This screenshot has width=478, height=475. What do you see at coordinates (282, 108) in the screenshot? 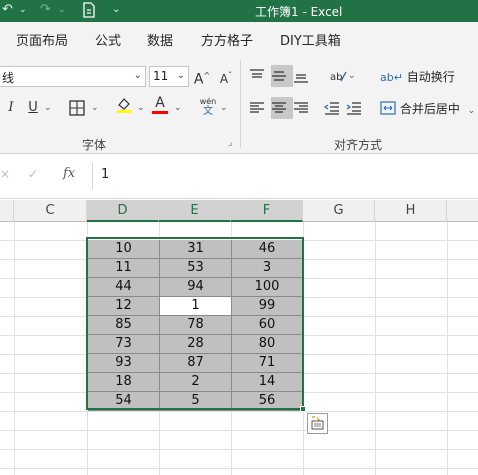
I see `align-center-icon` at bounding box center [282, 108].